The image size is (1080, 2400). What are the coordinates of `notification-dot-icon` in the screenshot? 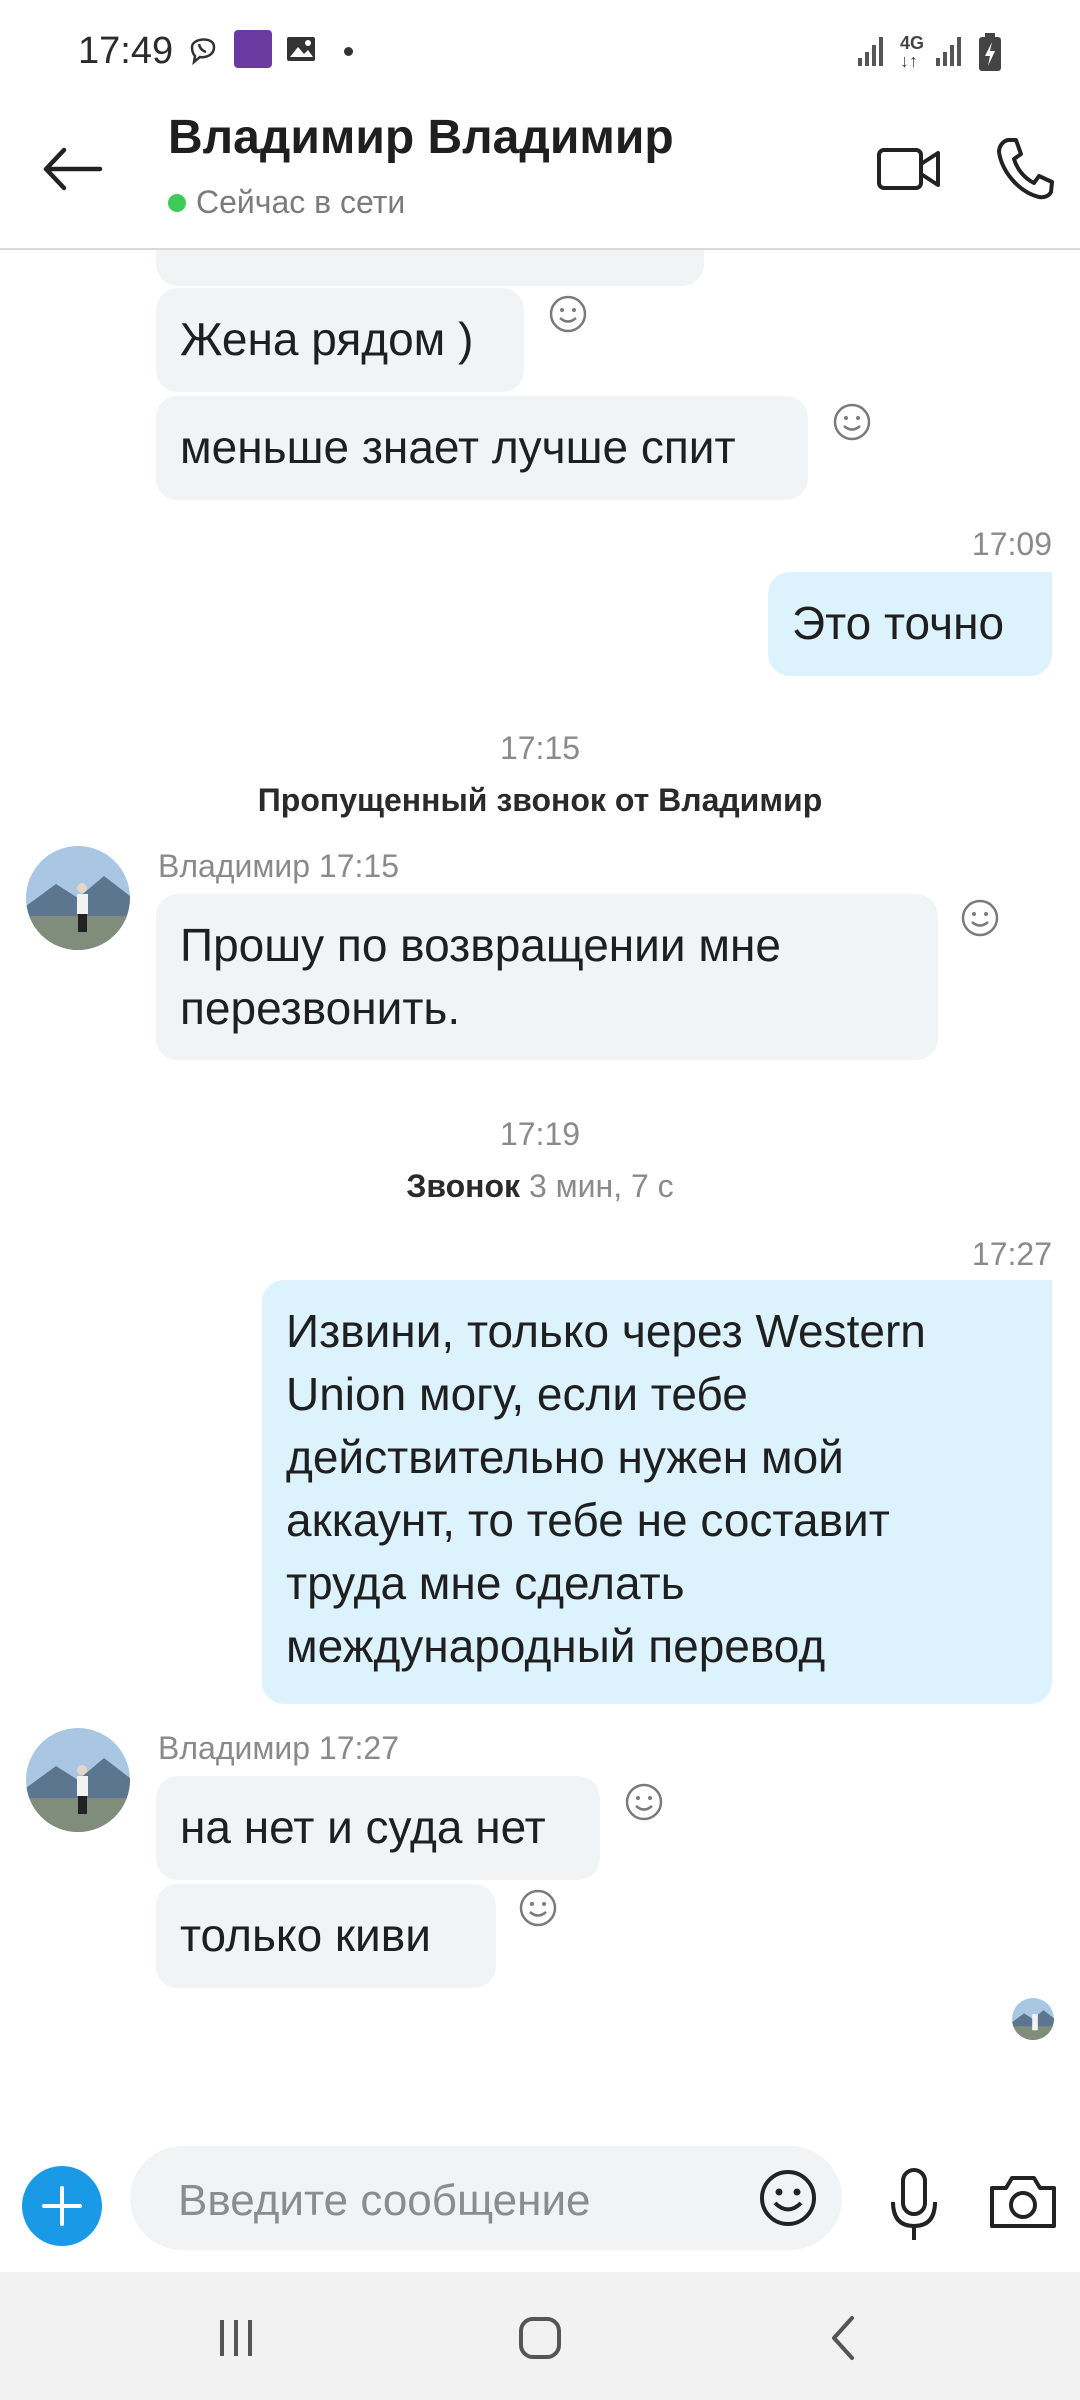 It's located at (348, 51).